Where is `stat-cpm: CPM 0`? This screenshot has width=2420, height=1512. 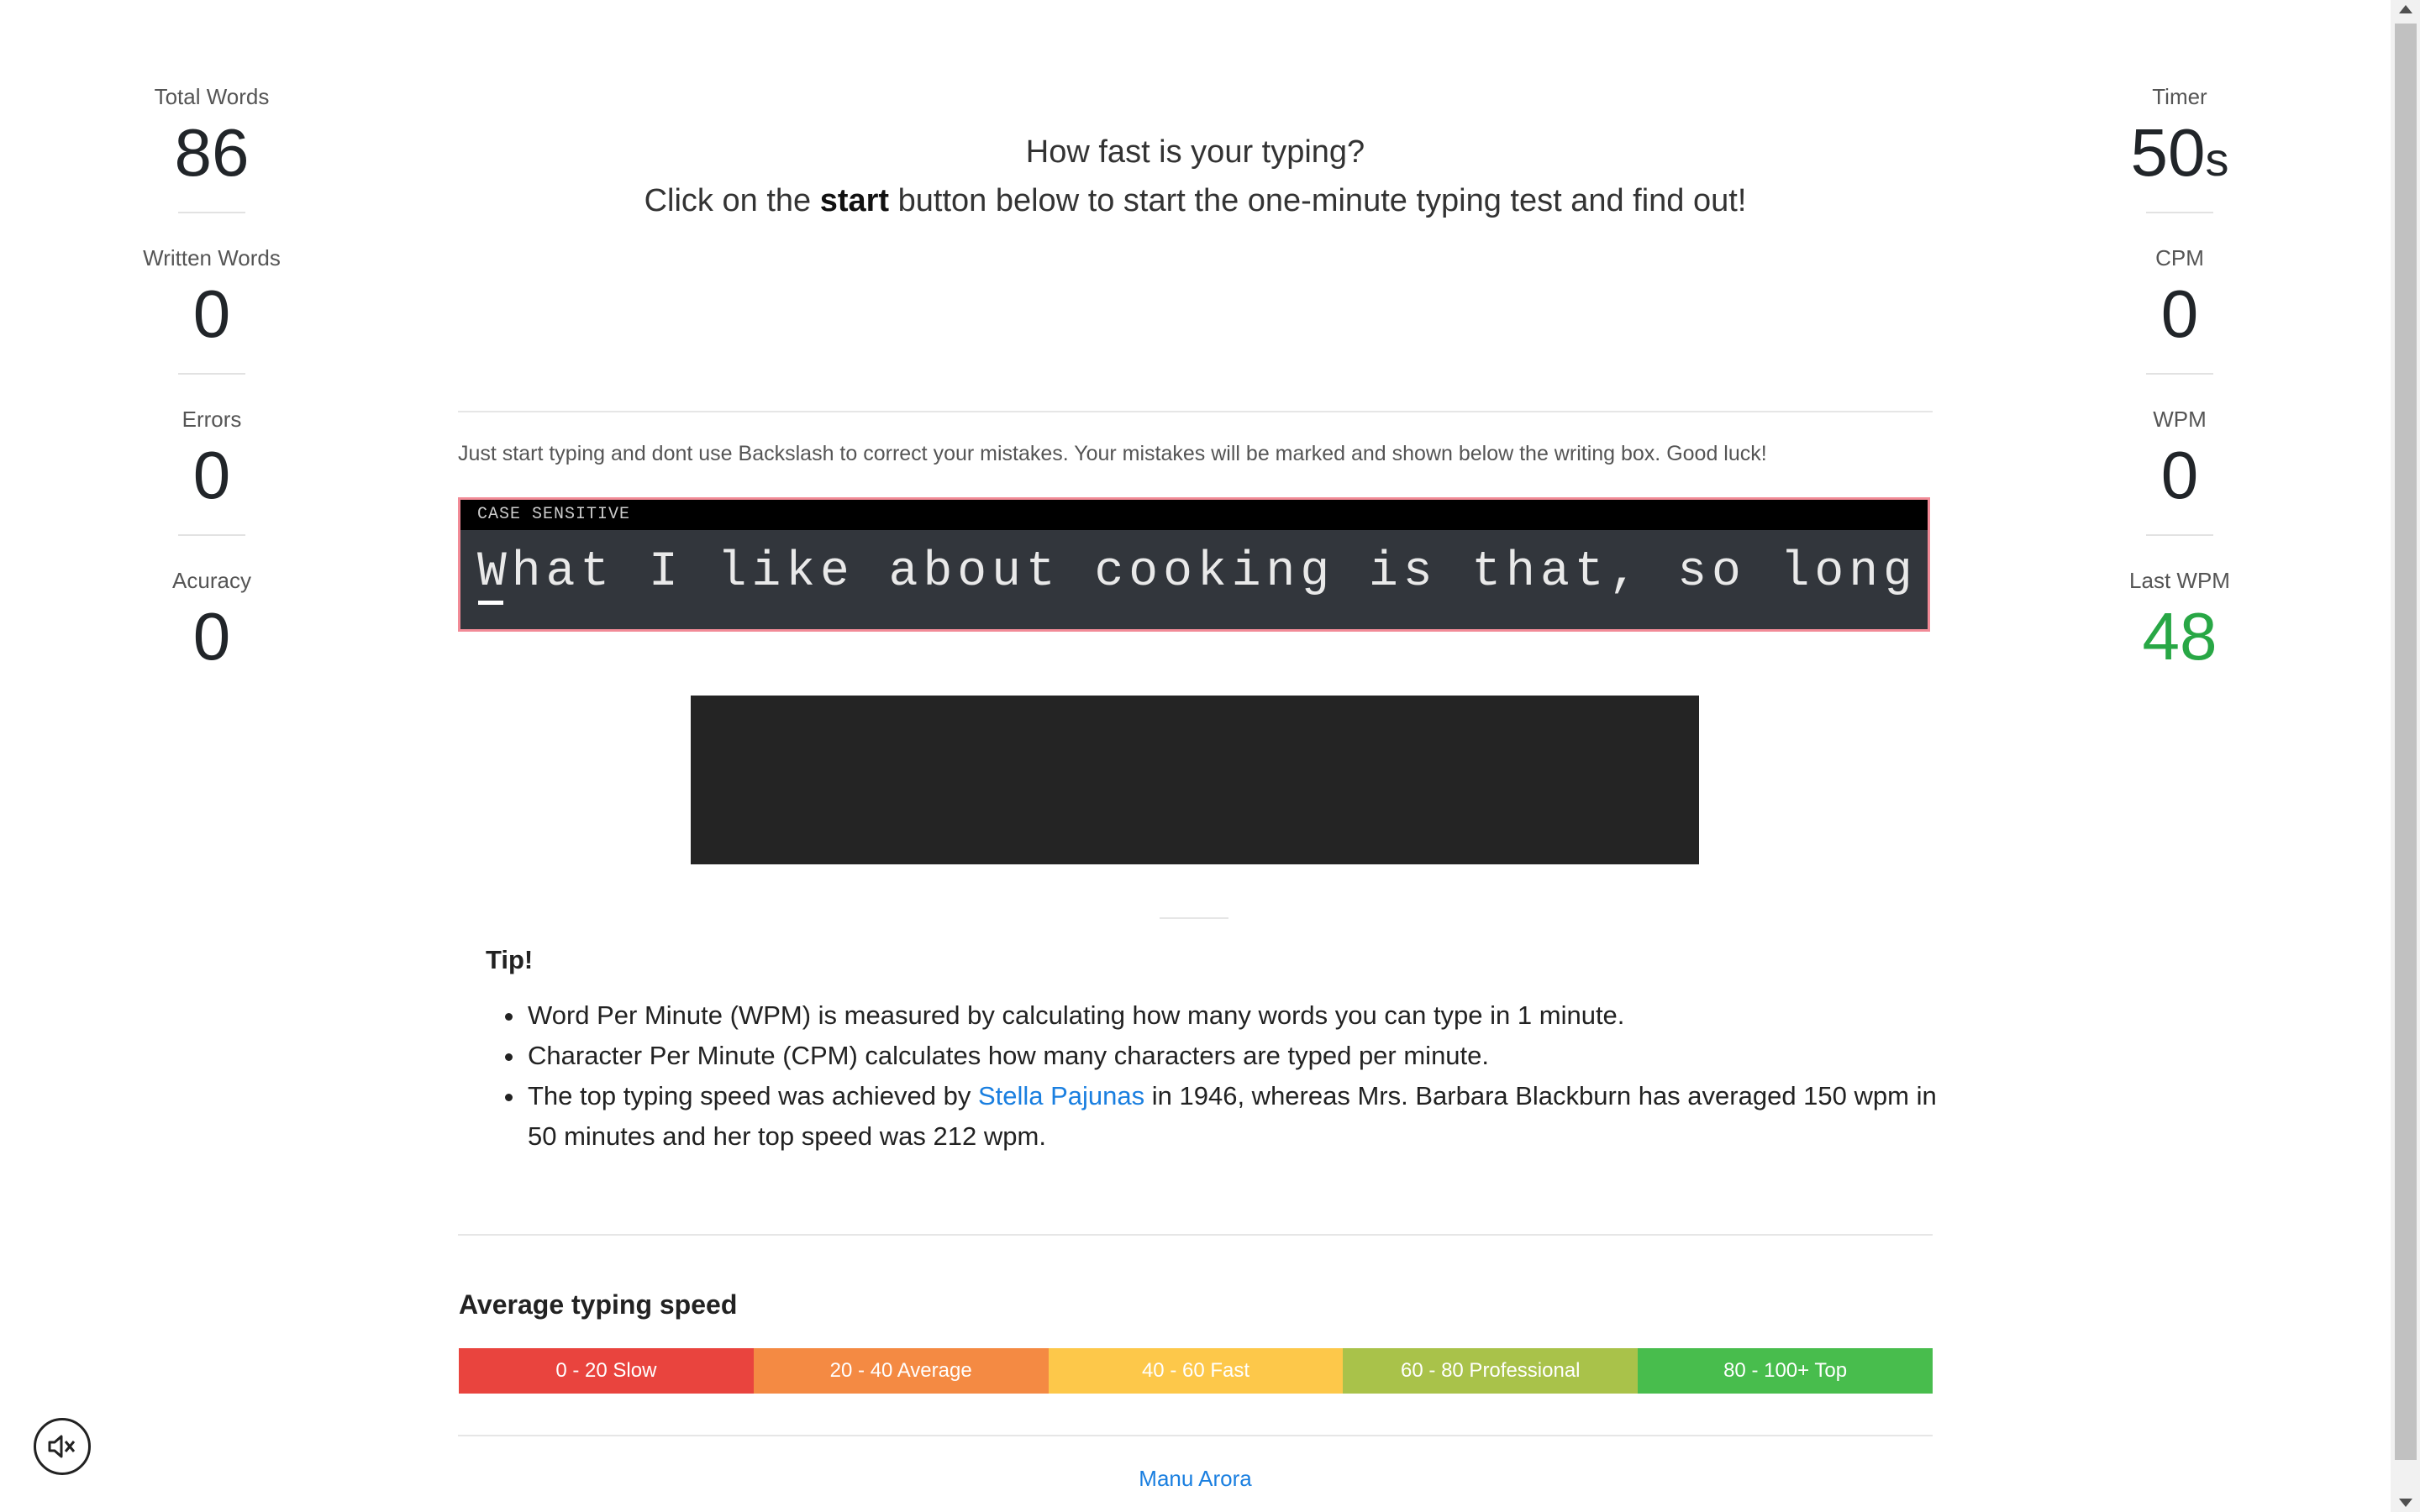
stat-cpm: CPM 0 is located at coordinates (2180, 326).